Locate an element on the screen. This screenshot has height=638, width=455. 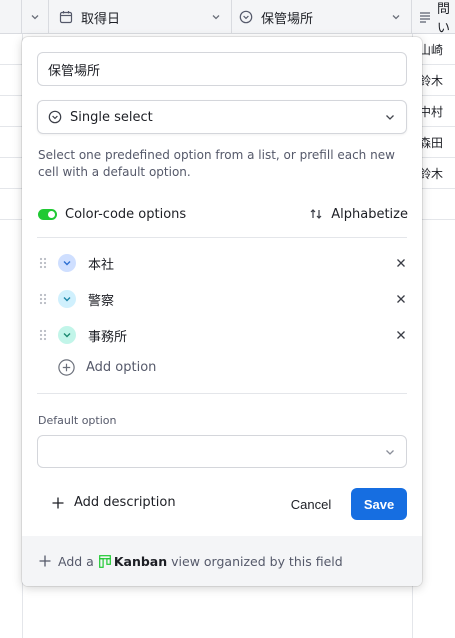
column-header-date: 取得日 is located at coordinates (140, 17).